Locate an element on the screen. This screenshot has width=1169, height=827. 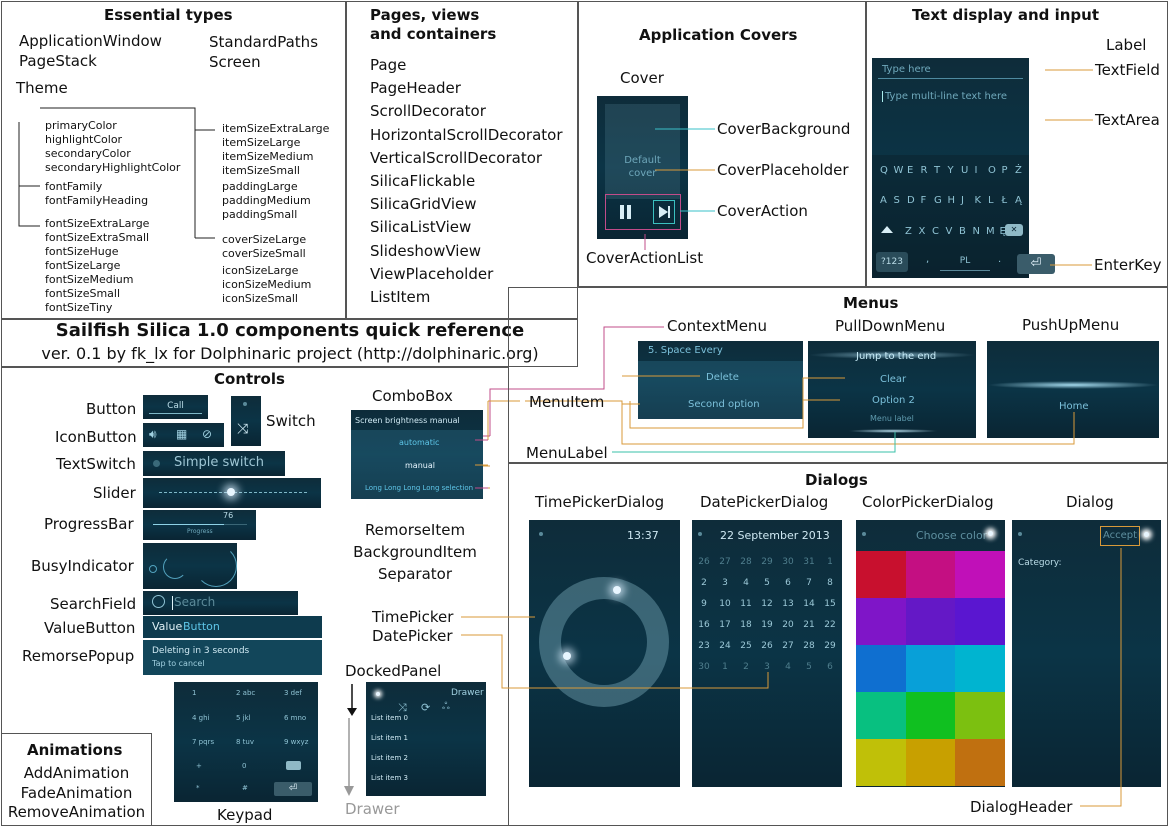
keyboard-key: Ż is located at coordinates (1018, 170).